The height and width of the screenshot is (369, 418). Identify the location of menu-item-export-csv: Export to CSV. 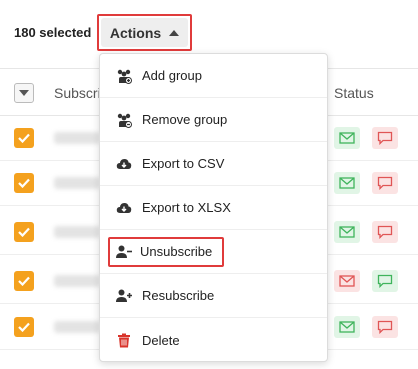
(213, 164).